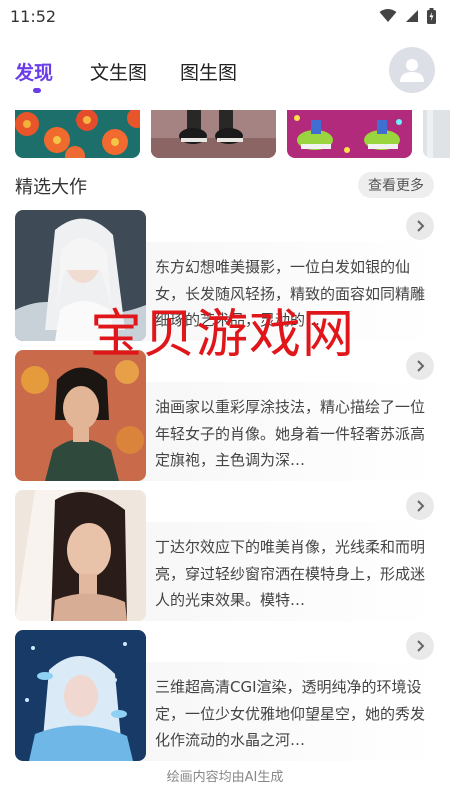 The width and height of the screenshot is (450, 800). I want to click on wifi-icon, so click(388, 15).